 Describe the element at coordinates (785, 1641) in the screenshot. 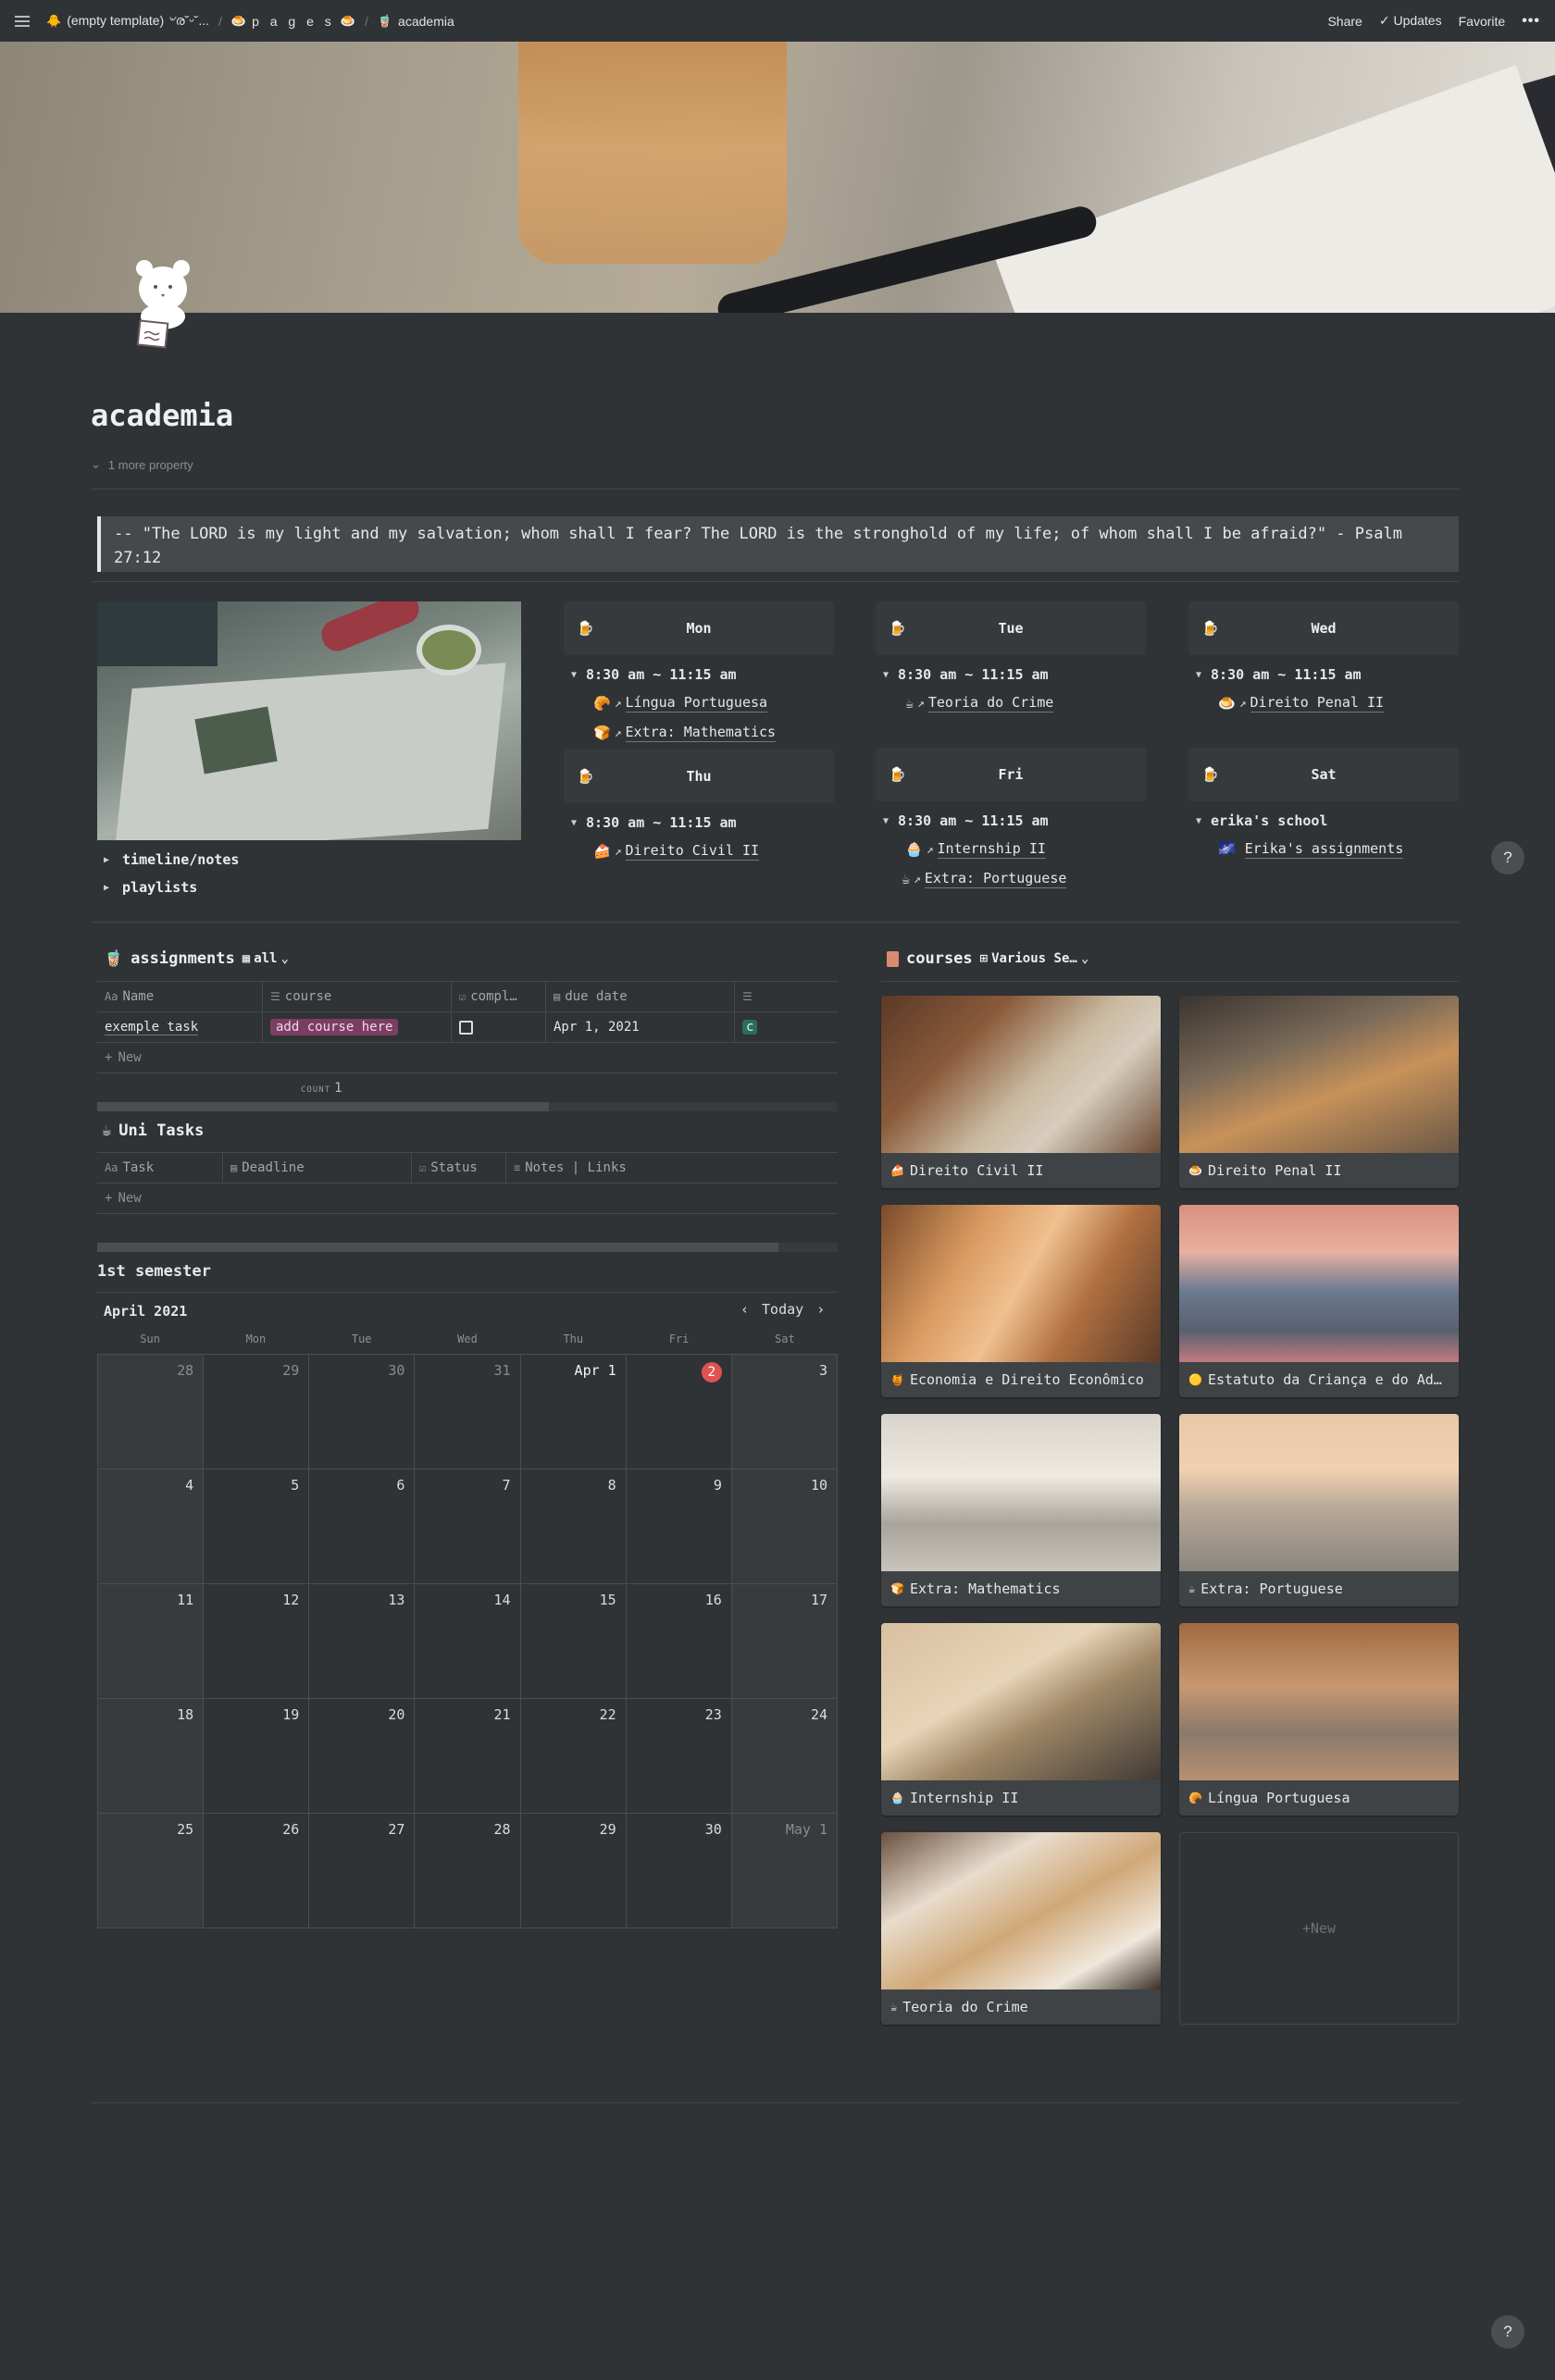

I see `calendar-day-cell: 17` at that location.